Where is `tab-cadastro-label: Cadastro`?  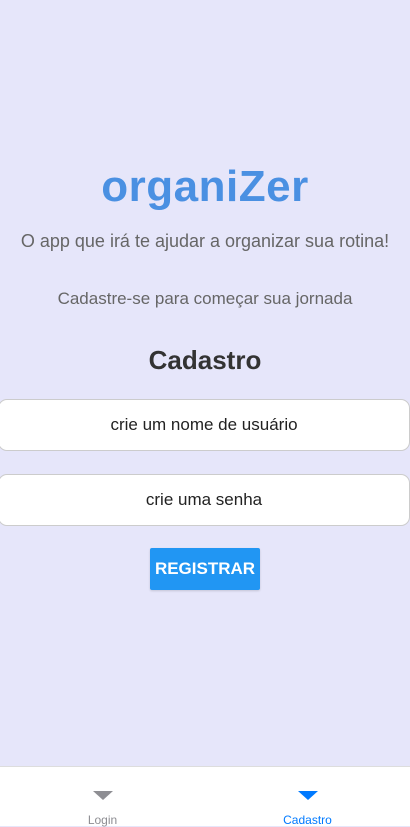 tab-cadastro-label: Cadastro is located at coordinates (307, 820).